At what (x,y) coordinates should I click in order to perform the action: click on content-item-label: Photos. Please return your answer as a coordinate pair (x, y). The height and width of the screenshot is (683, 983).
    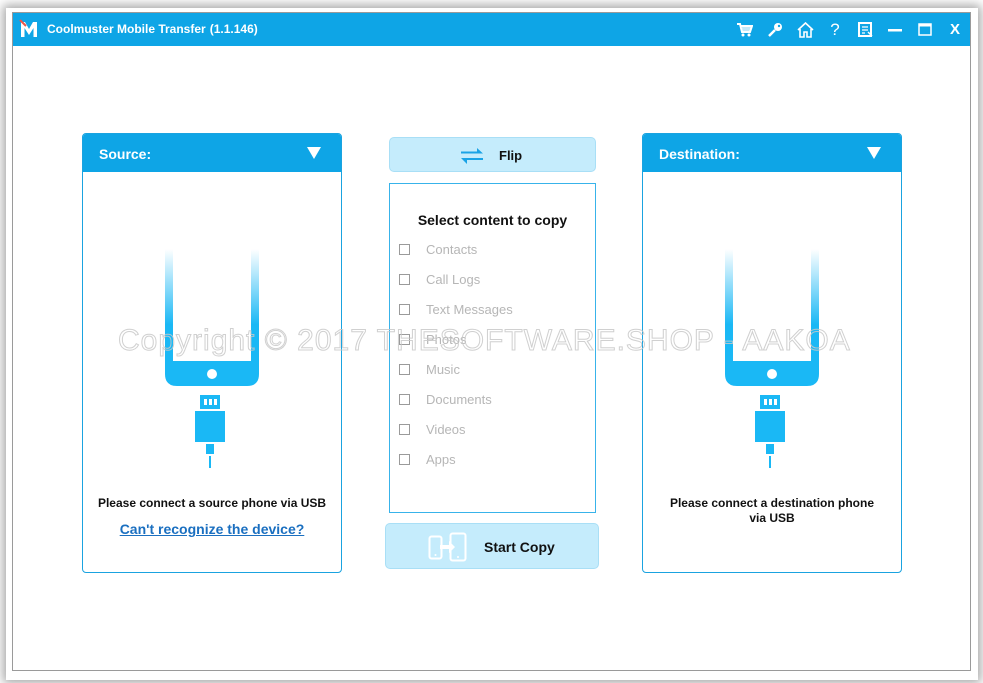
    Looking at the image, I should click on (446, 339).